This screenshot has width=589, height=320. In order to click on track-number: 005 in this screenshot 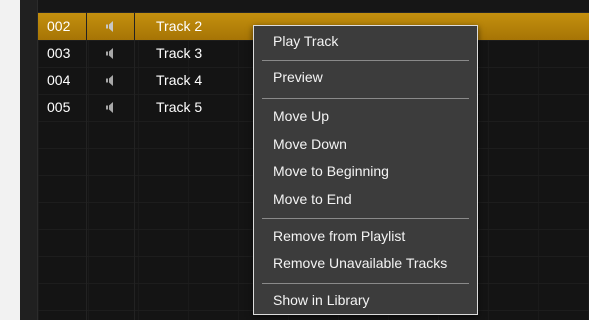, I will do `click(59, 107)`.